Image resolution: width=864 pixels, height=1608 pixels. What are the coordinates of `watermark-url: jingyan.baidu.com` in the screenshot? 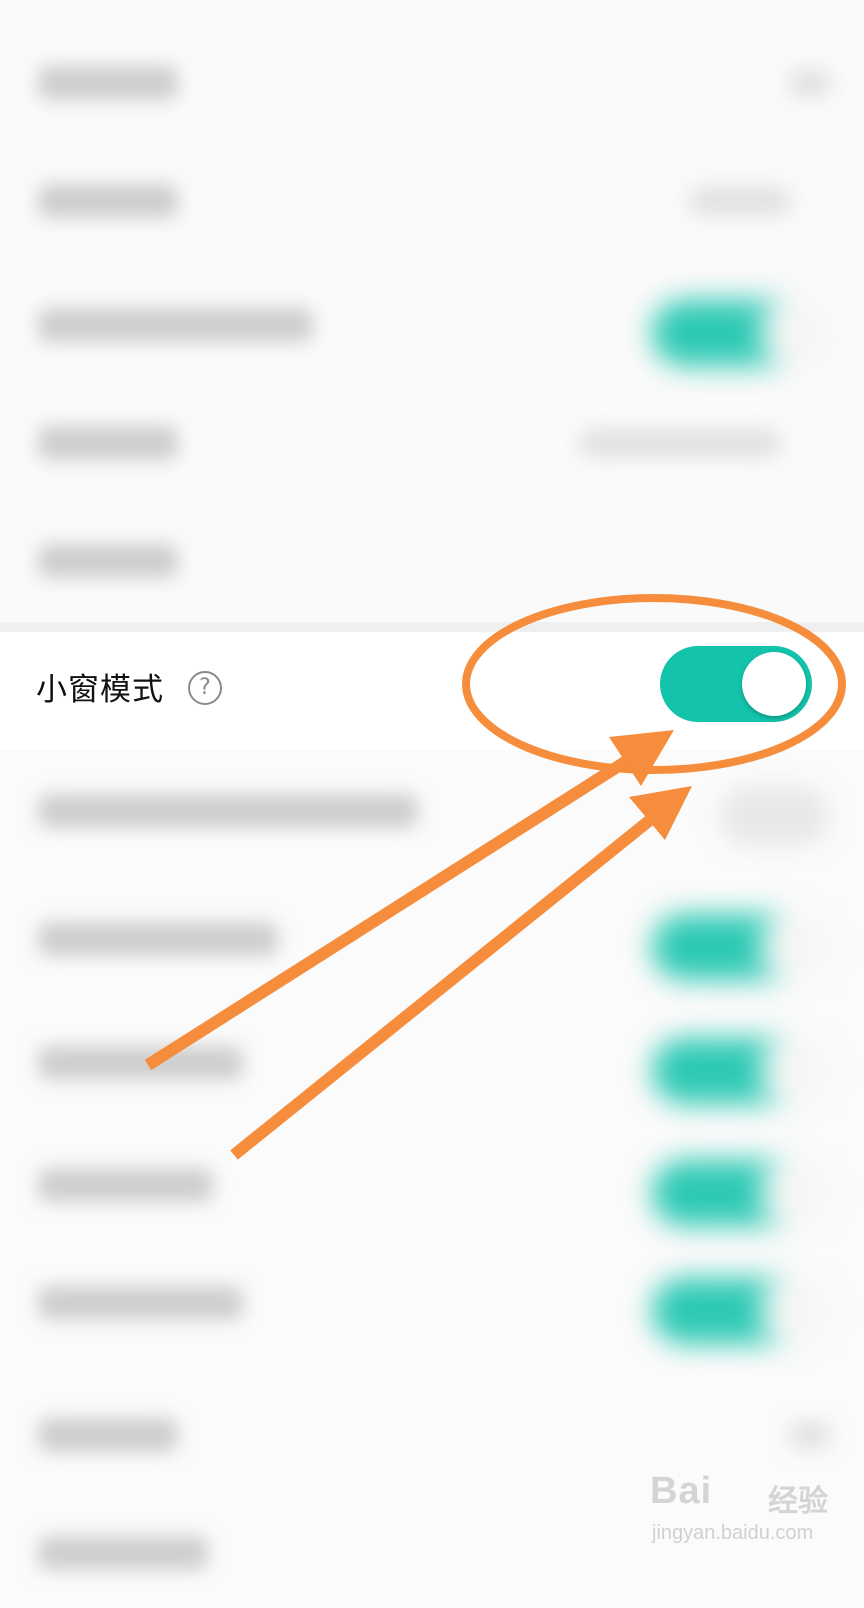 It's located at (733, 1533).